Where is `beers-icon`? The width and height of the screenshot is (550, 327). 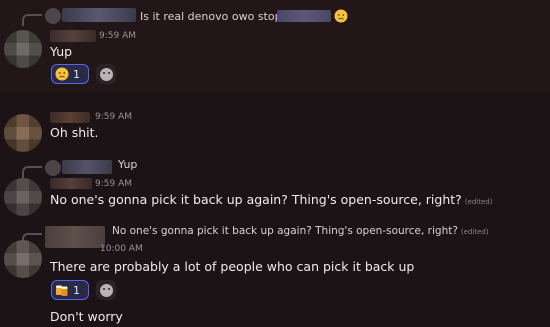
beers-icon is located at coordinates (62, 290).